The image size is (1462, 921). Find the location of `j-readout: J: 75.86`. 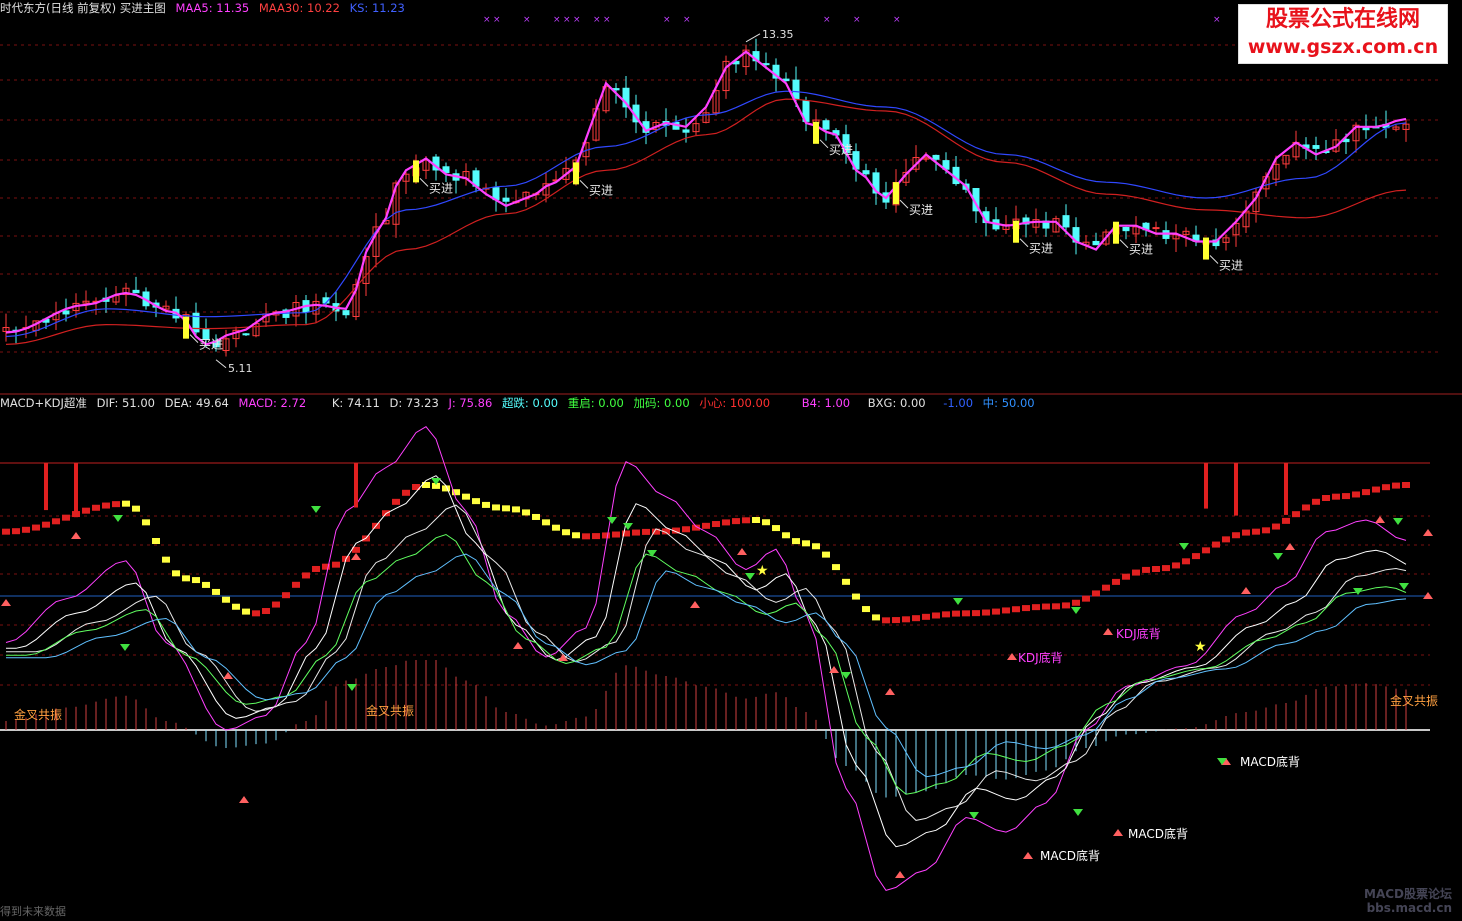

j-readout: J: 75.86 is located at coordinates (470, 403).